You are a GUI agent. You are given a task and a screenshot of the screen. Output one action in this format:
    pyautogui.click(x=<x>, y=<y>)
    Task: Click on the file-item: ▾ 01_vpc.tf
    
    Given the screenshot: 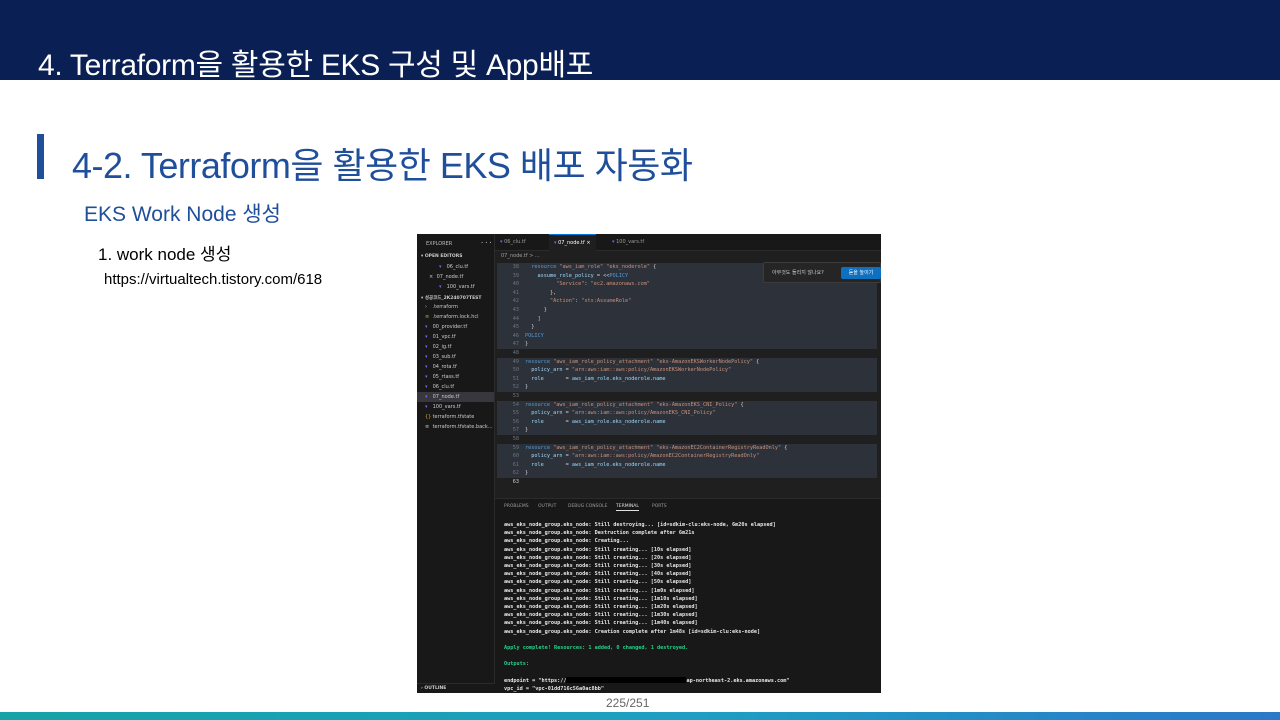 What is the action you would take?
    pyautogui.click(x=455, y=337)
    